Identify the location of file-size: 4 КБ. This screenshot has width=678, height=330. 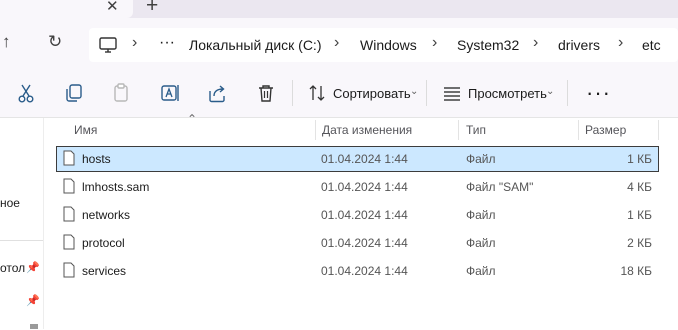
(639, 187).